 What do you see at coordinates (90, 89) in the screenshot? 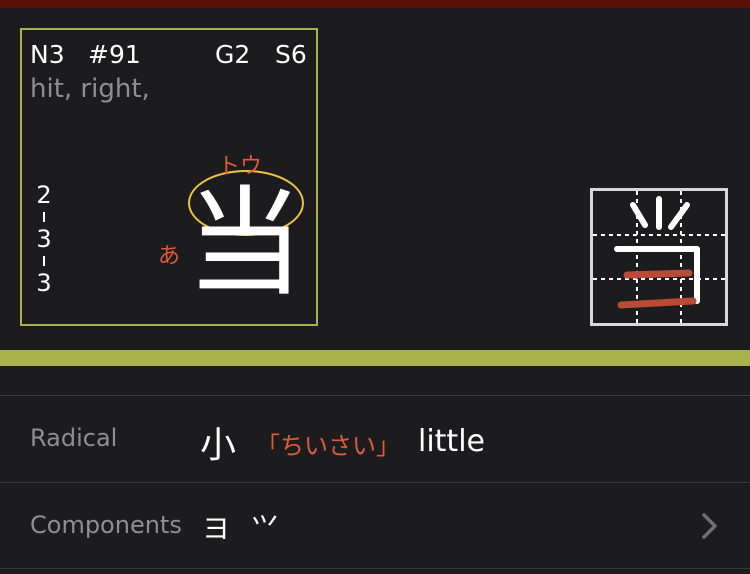
I see `kanji-meaning: hit, right,` at bounding box center [90, 89].